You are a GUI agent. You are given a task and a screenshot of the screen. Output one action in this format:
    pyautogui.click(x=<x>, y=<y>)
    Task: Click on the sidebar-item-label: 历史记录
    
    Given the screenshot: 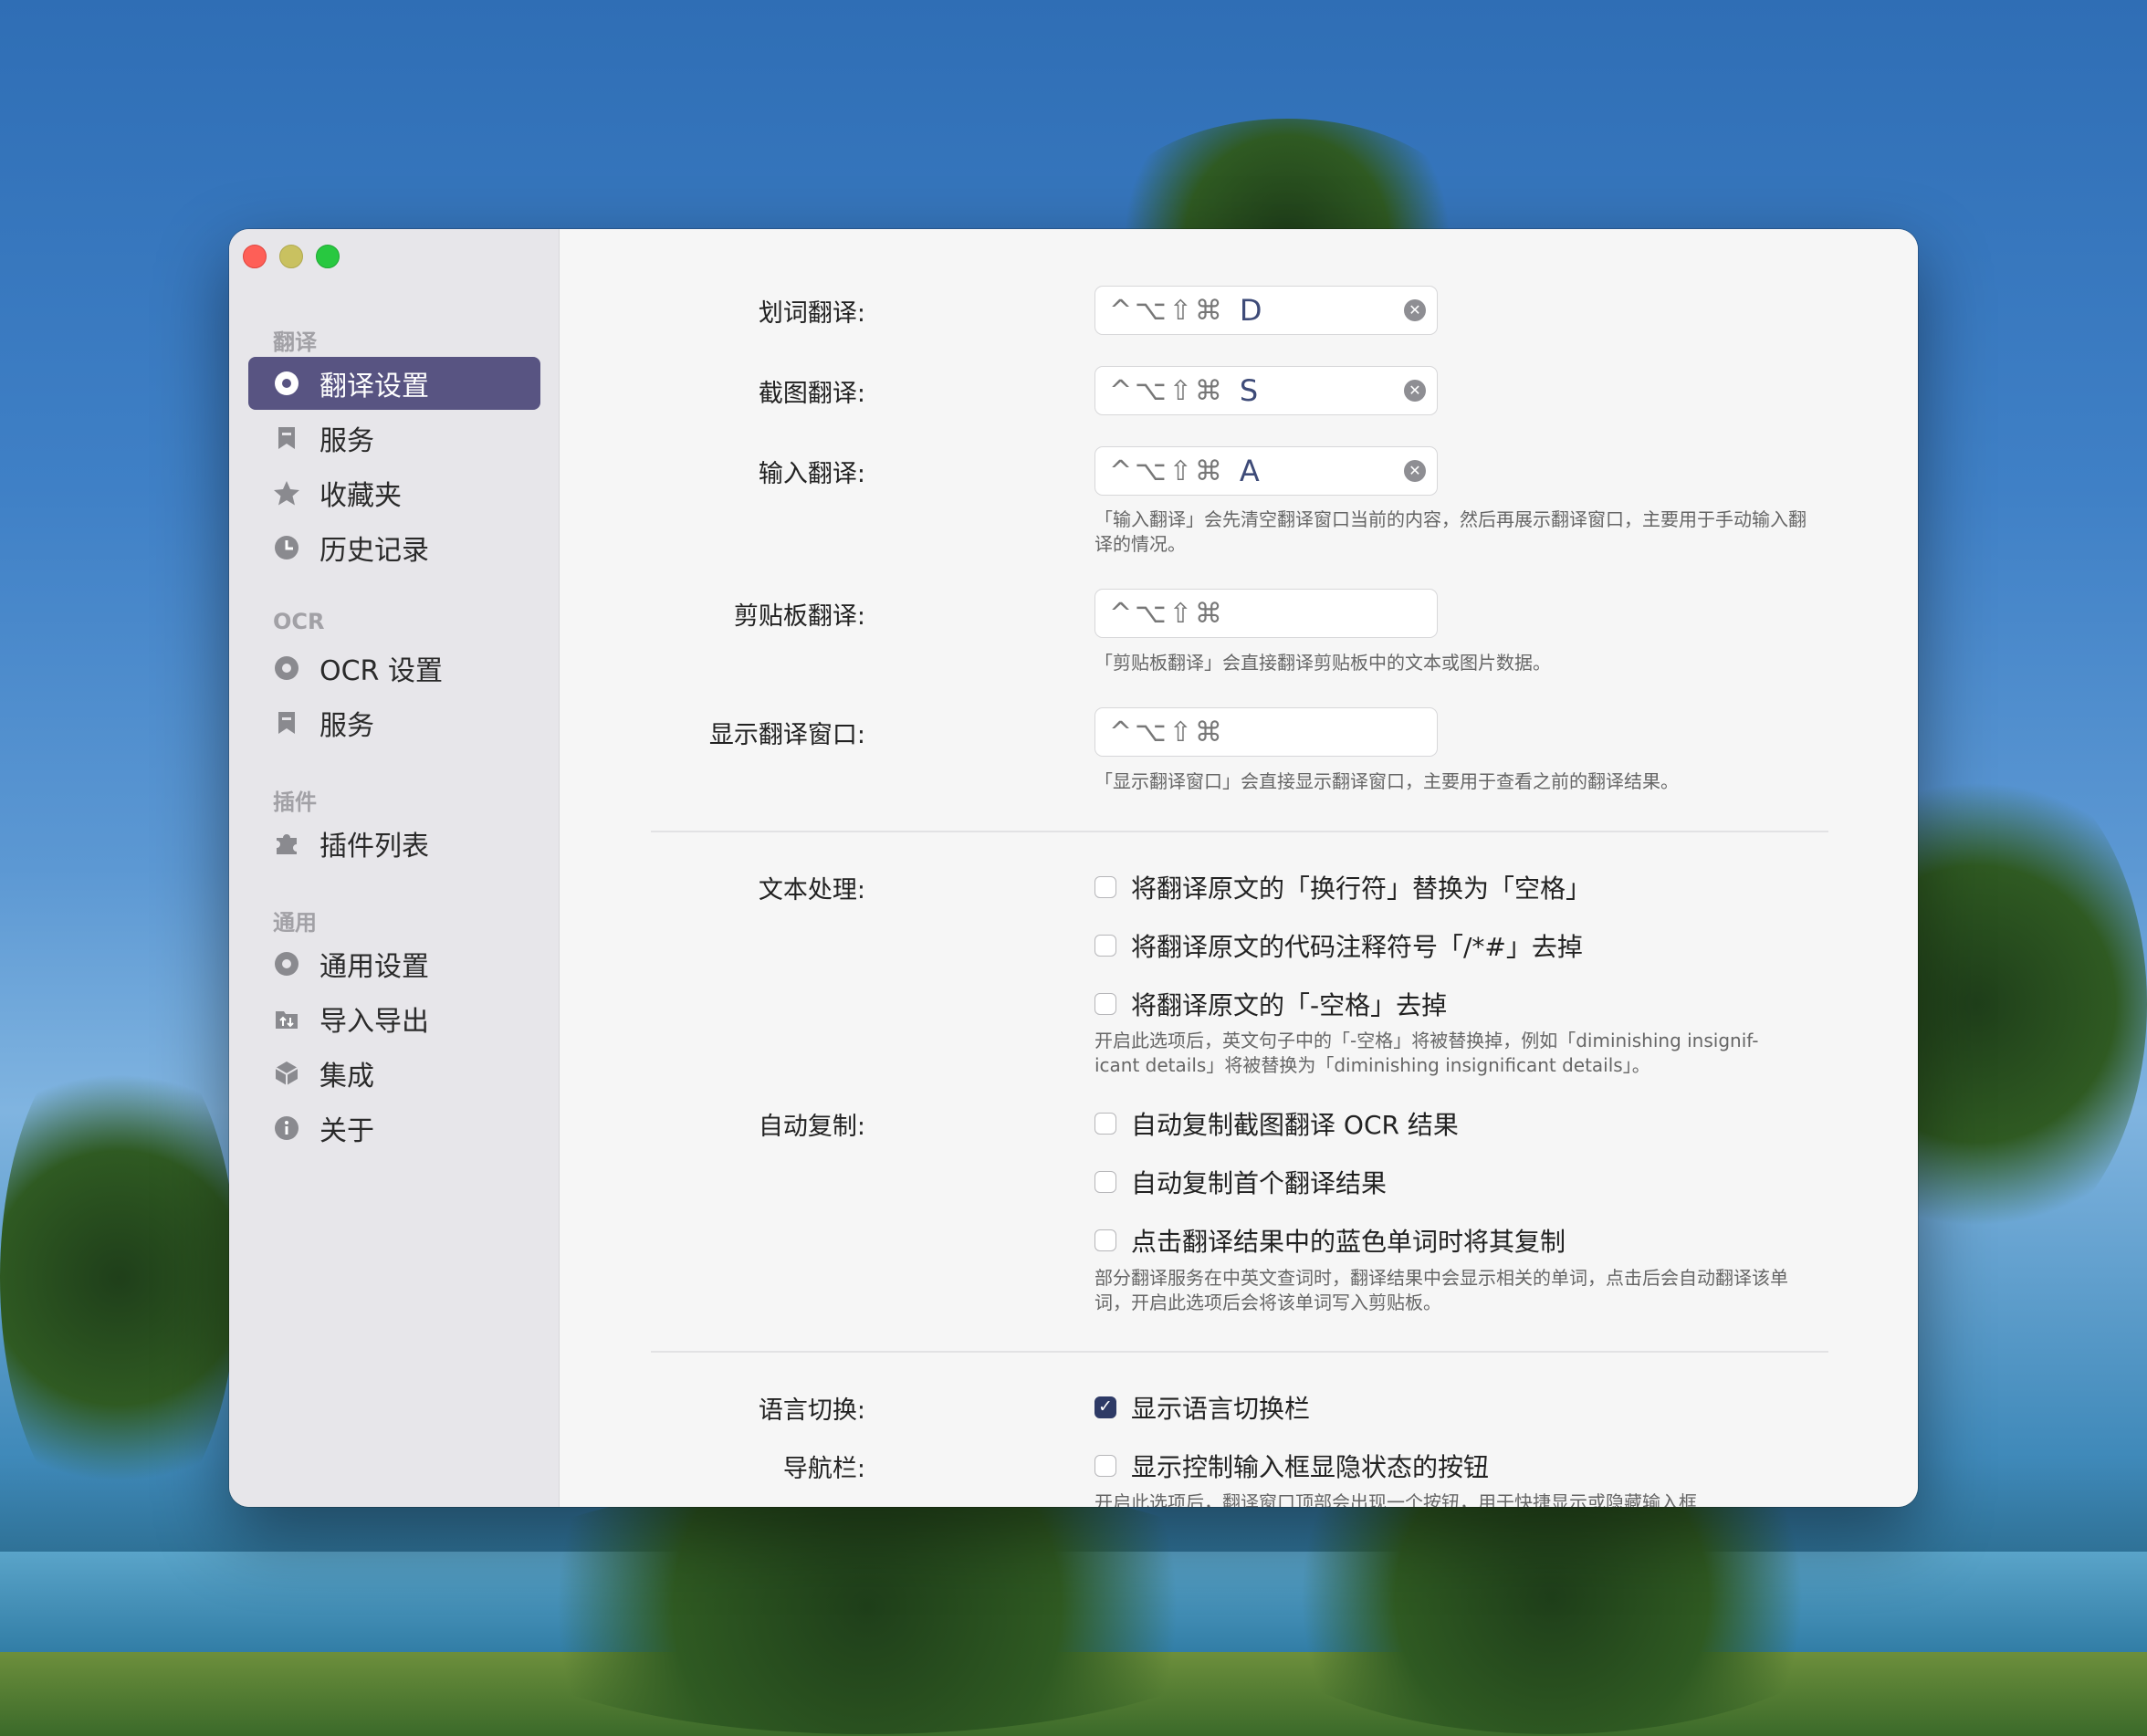 What is the action you would take?
    pyautogui.click(x=374, y=551)
    